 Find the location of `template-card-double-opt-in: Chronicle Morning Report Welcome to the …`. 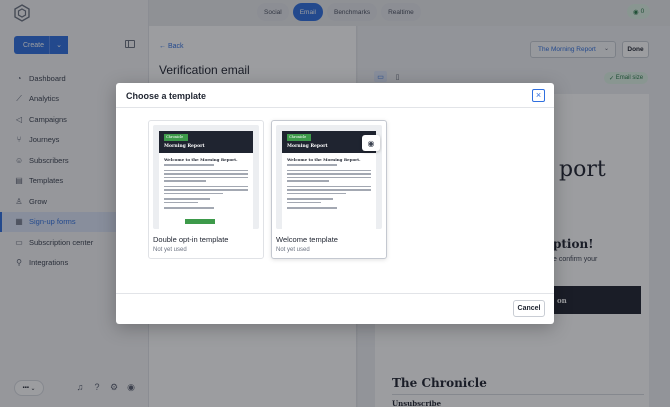

template-card-double-opt-in: Chronicle Morning Report Welcome to the … is located at coordinates (206, 189).